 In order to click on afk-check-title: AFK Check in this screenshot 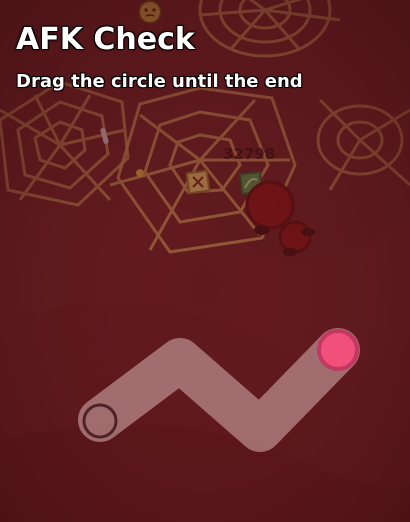, I will do `click(105, 39)`.